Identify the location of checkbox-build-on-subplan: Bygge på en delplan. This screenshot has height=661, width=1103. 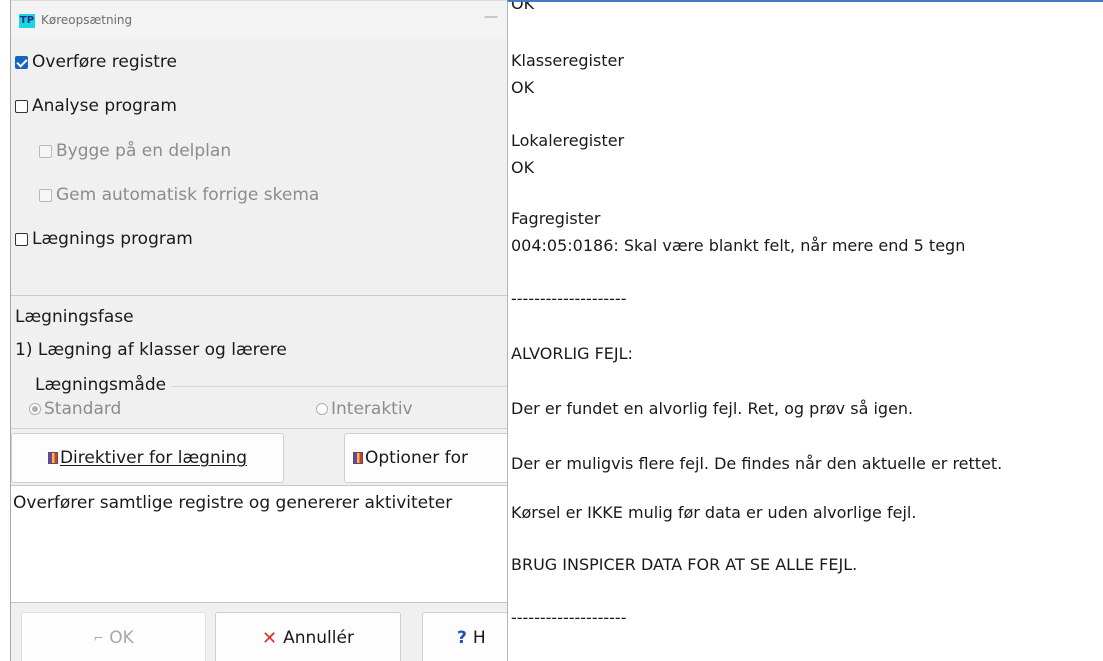
(135, 151).